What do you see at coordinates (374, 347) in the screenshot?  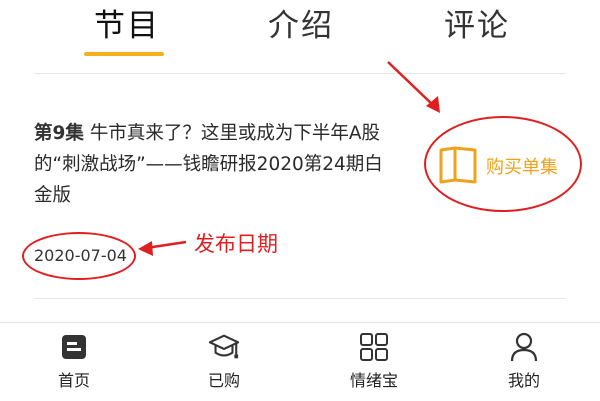 I see `grid-icon` at bounding box center [374, 347].